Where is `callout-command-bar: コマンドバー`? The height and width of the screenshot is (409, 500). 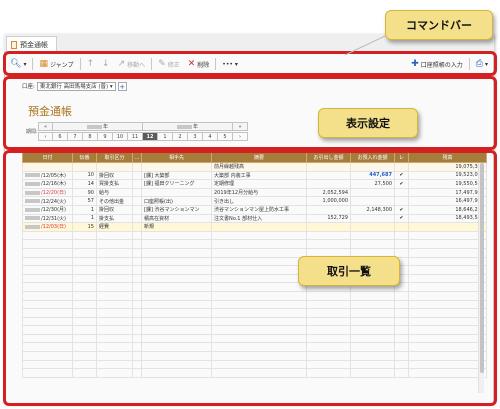 callout-command-bar: コマンドバー is located at coordinates (439, 25).